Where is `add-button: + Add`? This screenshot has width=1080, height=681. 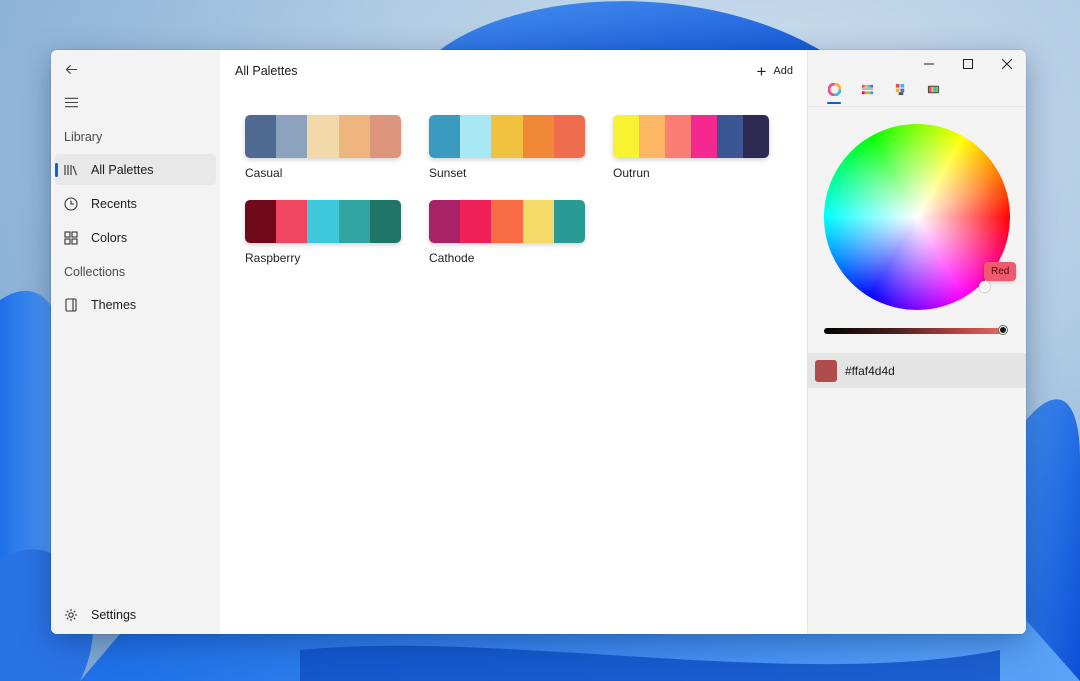 add-button: + Add is located at coordinates (774, 71).